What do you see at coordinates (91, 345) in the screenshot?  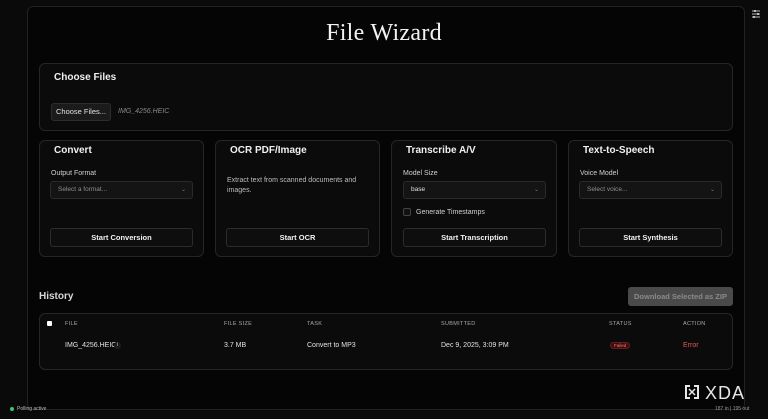 I see `row-file-name: IMG_4256.HEIC` at bounding box center [91, 345].